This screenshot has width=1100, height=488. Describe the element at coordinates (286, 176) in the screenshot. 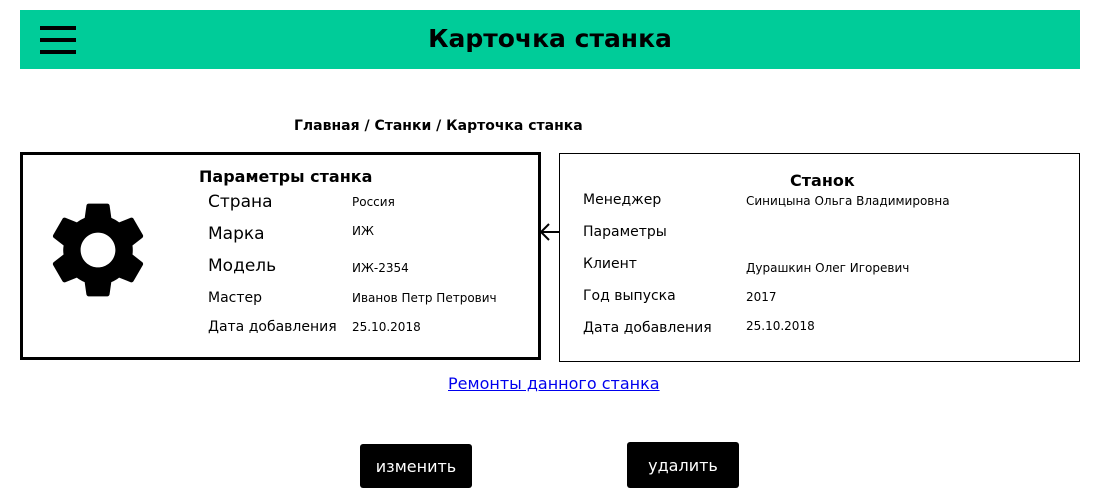

I see `params-card-title: Параметры станка` at that location.